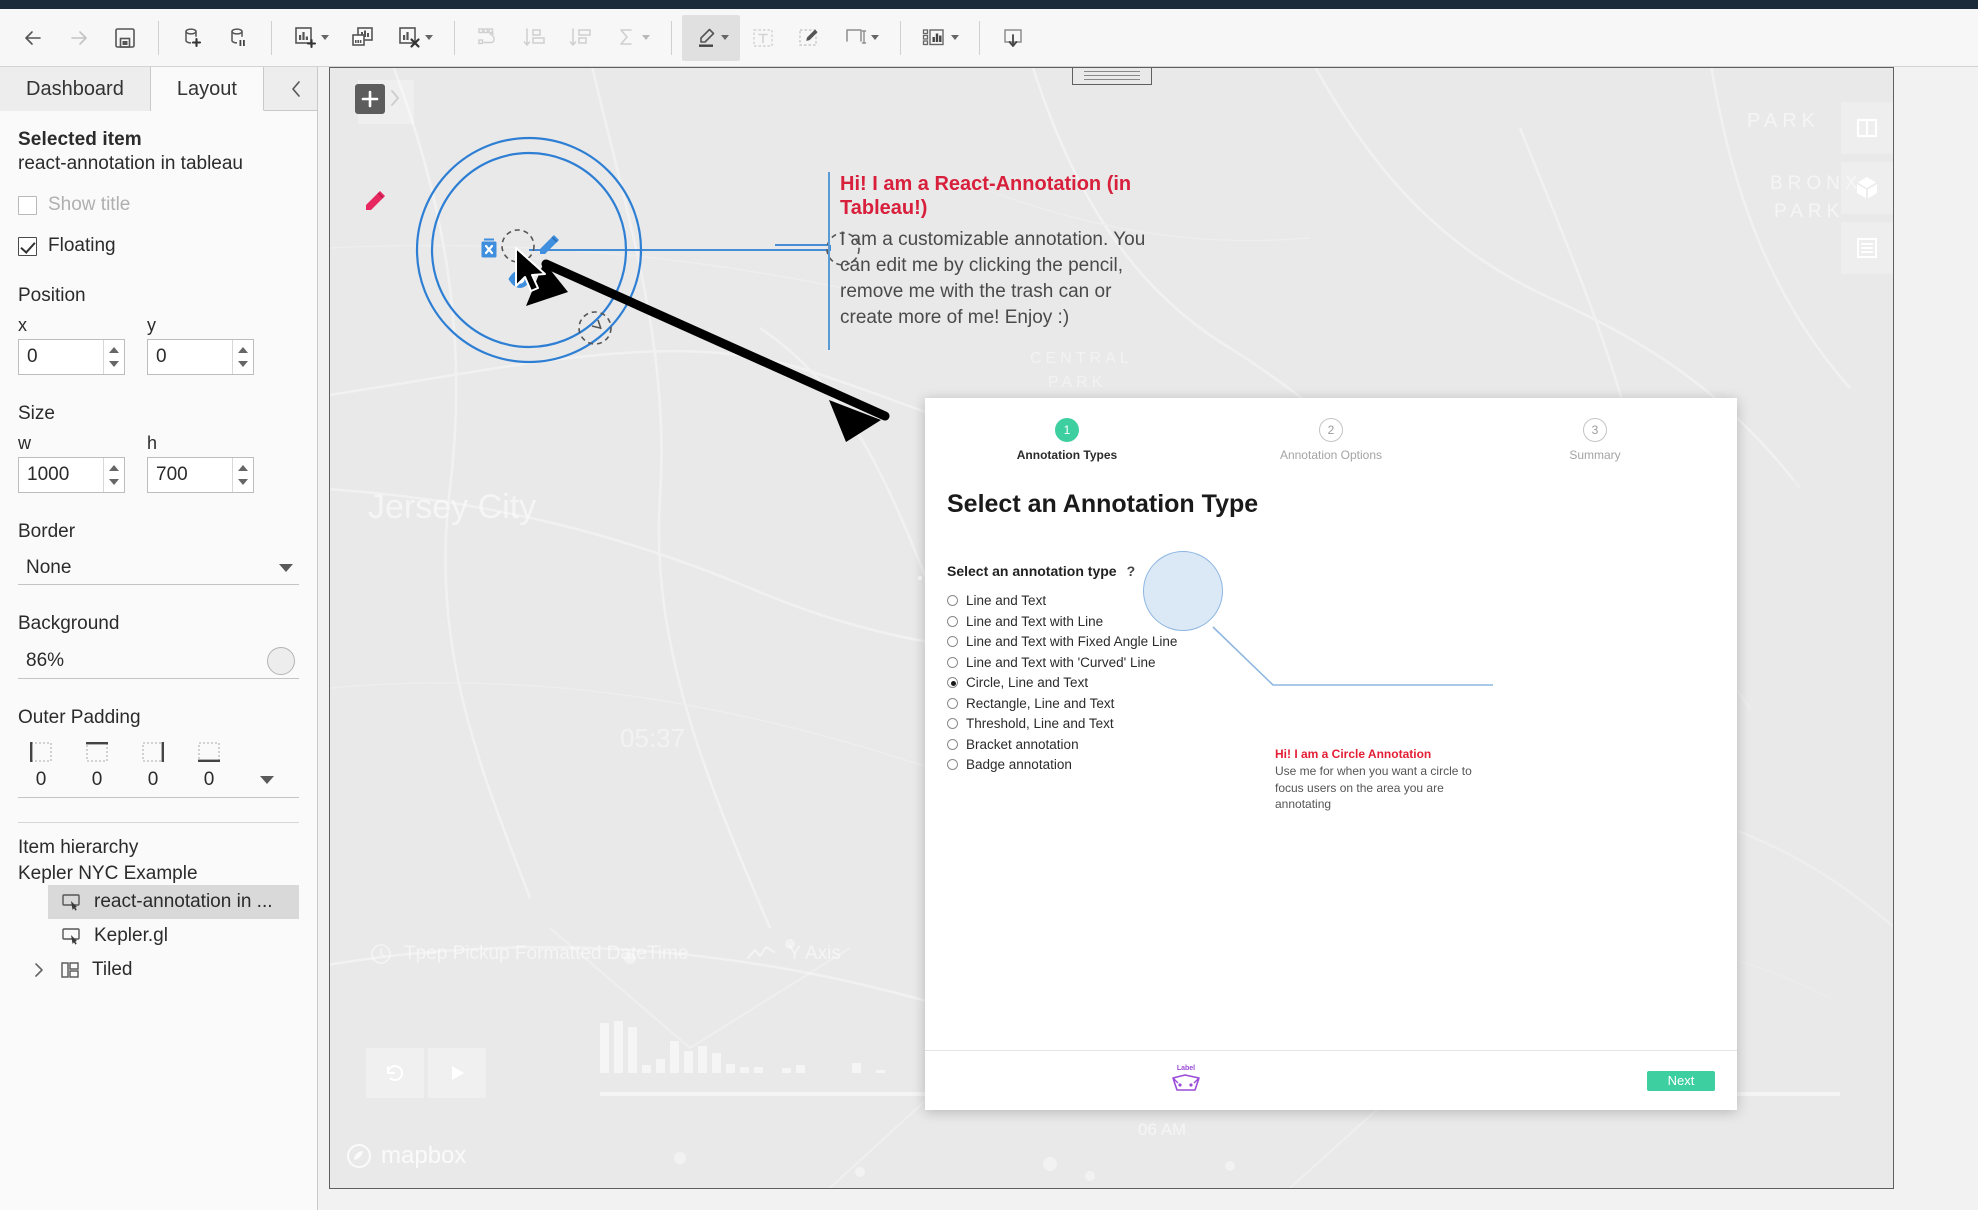 The height and width of the screenshot is (1210, 1978). I want to click on size-w-input, so click(61, 475).